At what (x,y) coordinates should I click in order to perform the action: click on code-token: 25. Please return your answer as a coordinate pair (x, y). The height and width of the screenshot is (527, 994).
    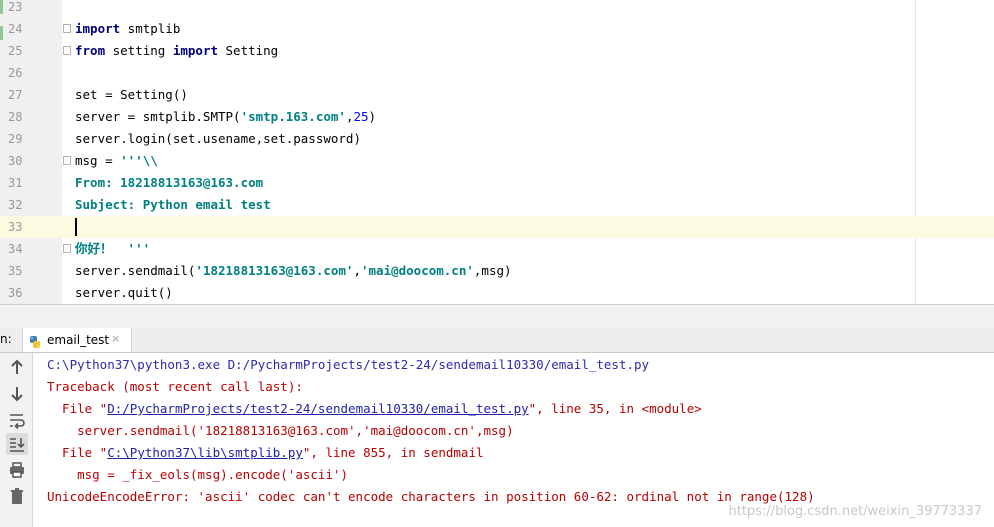
    Looking at the image, I should click on (361, 116).